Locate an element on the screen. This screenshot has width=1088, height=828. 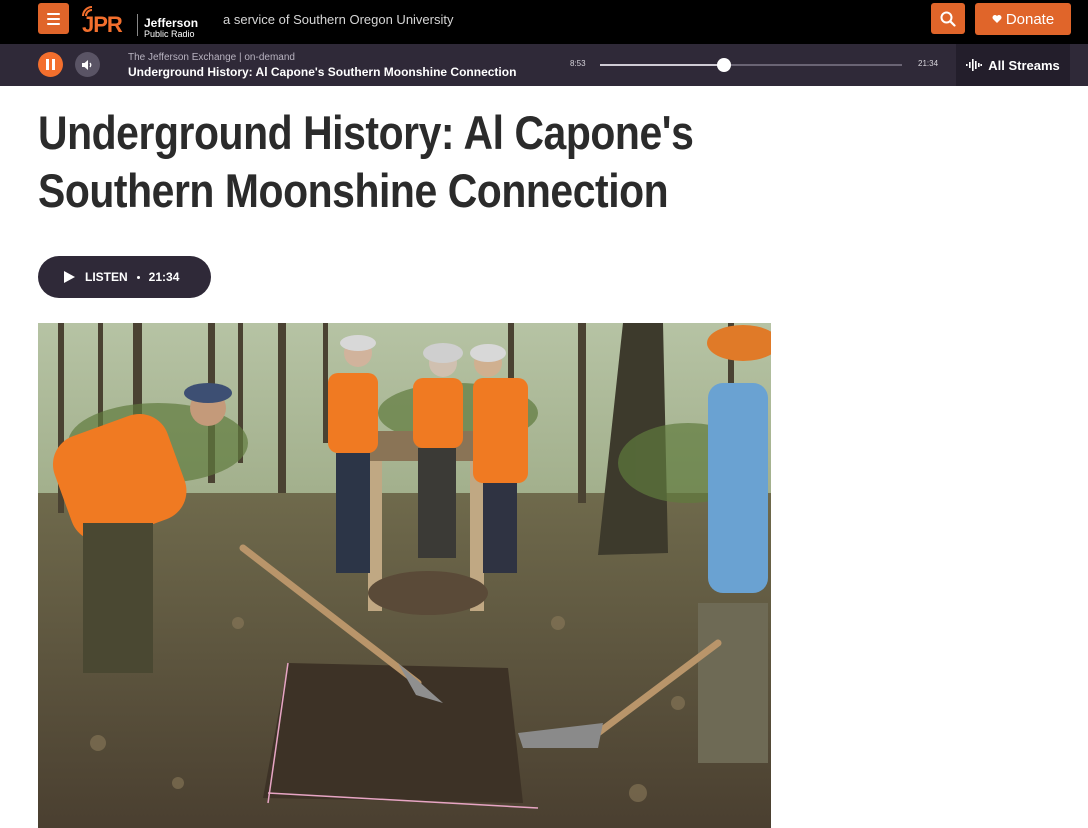
pause-icon-bar is located at coordinates (53, 64).